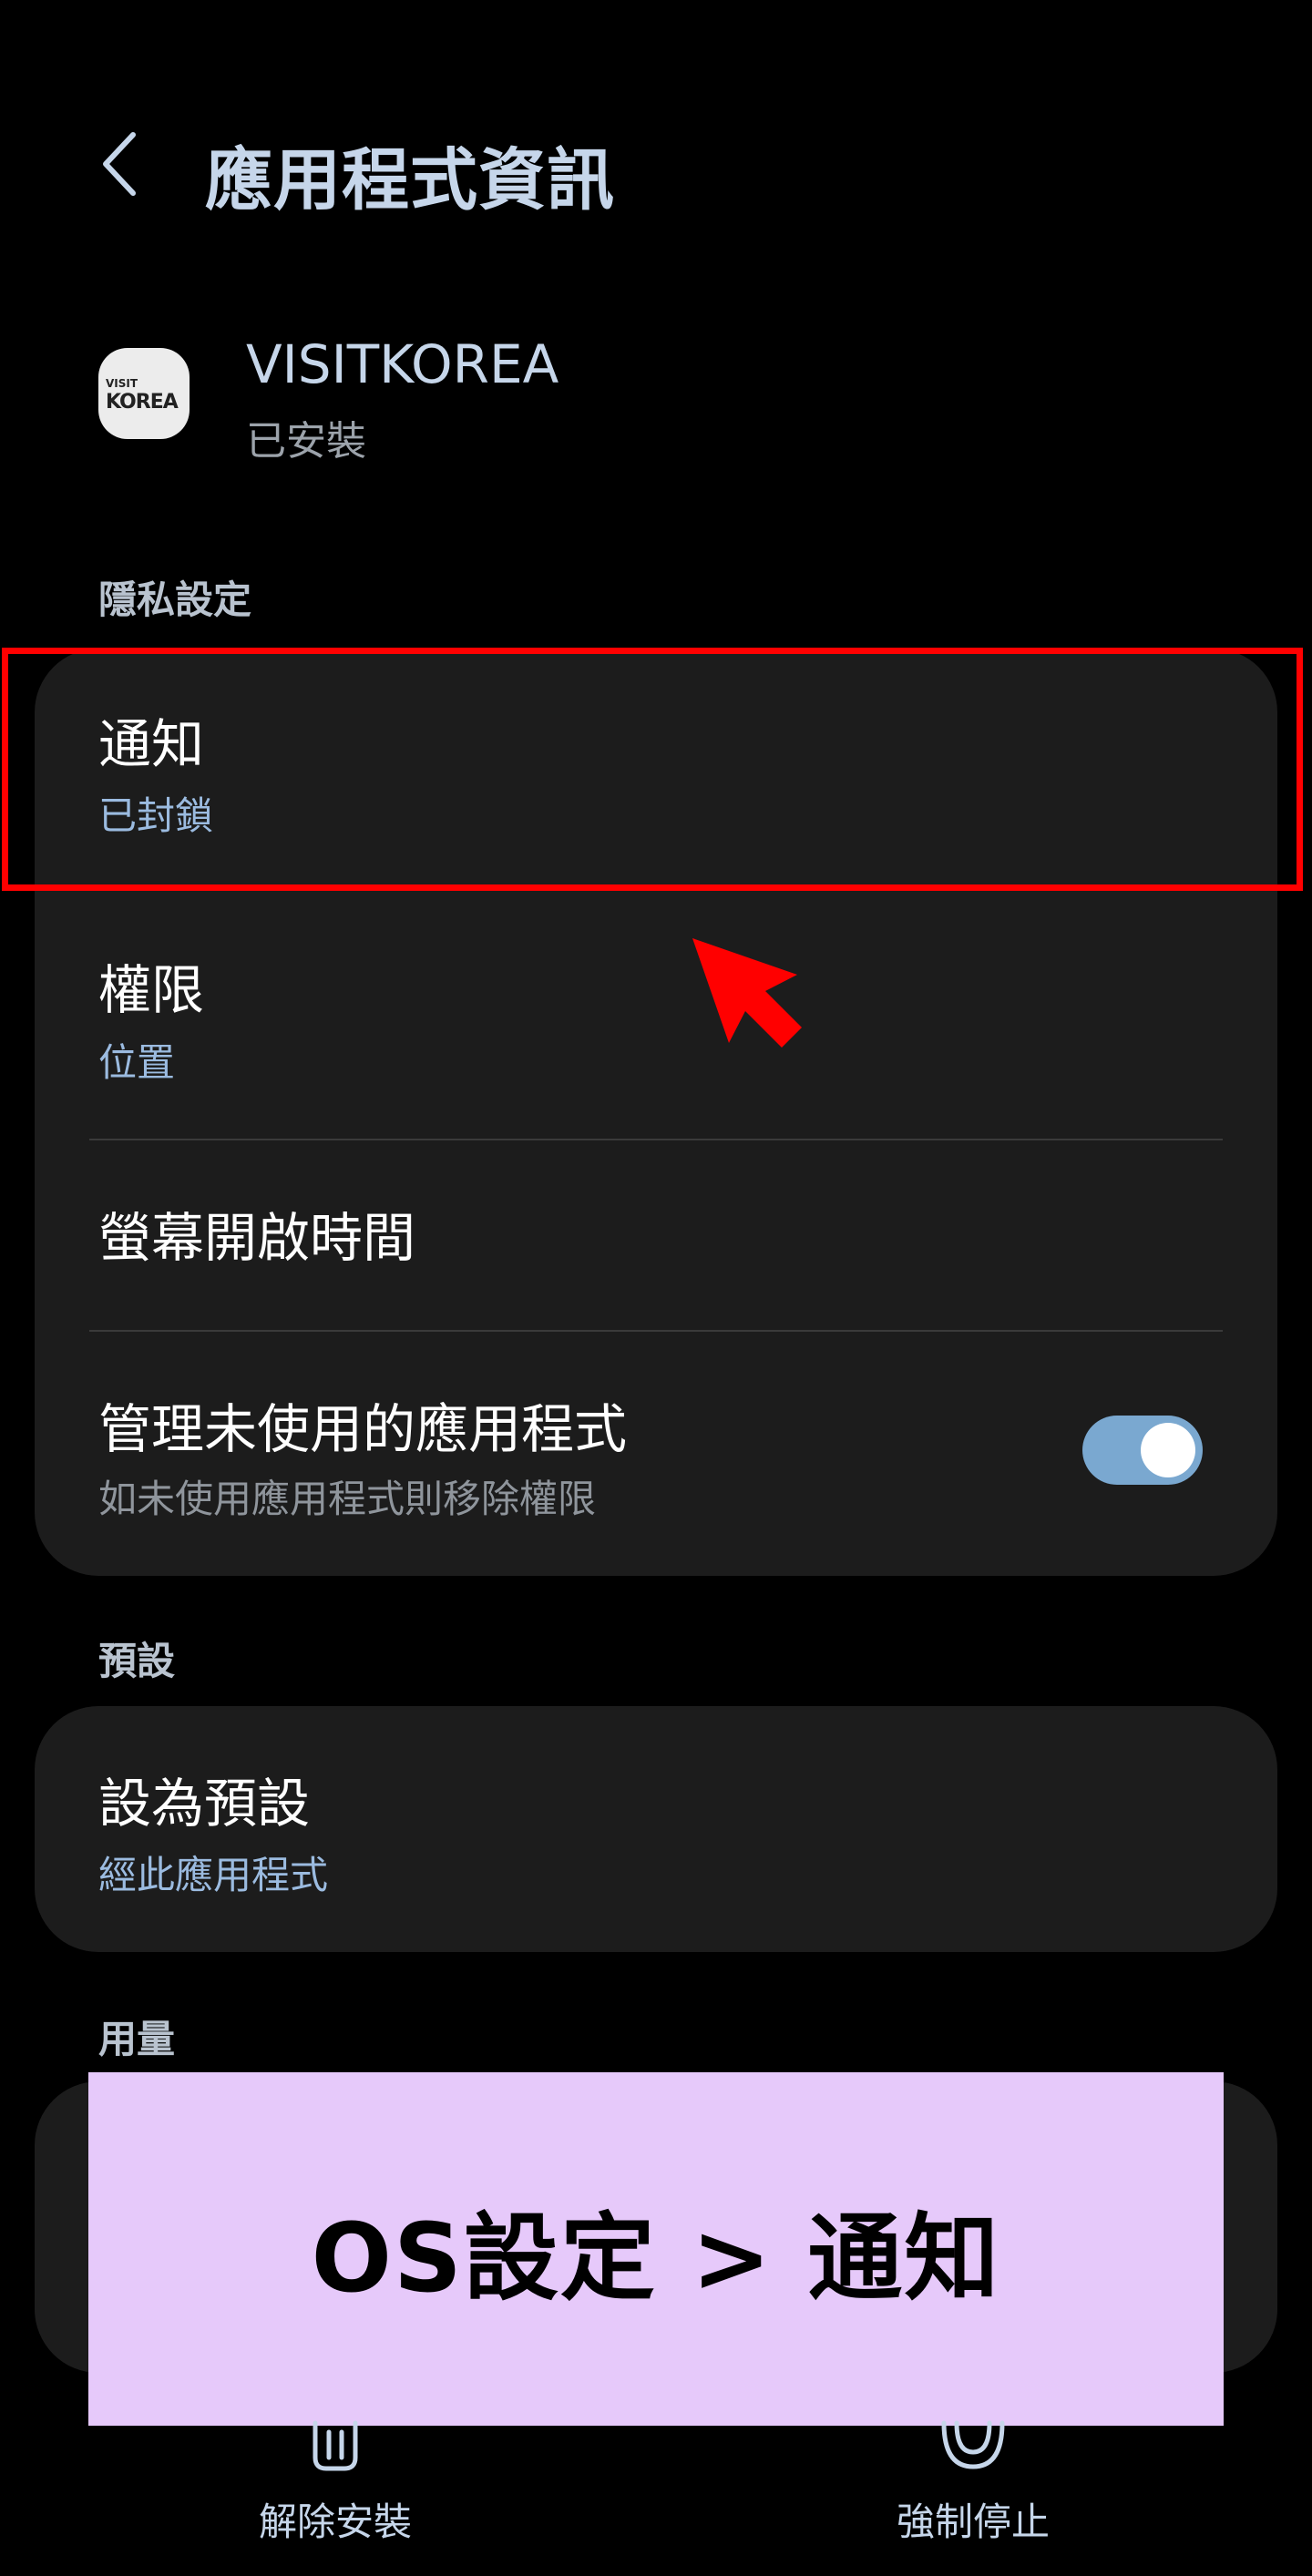 The width and height of the screenshot is (1312, 2576). I want to click on set-as-default-row: 設為預設 經此應用程式, so click(656, 1829).